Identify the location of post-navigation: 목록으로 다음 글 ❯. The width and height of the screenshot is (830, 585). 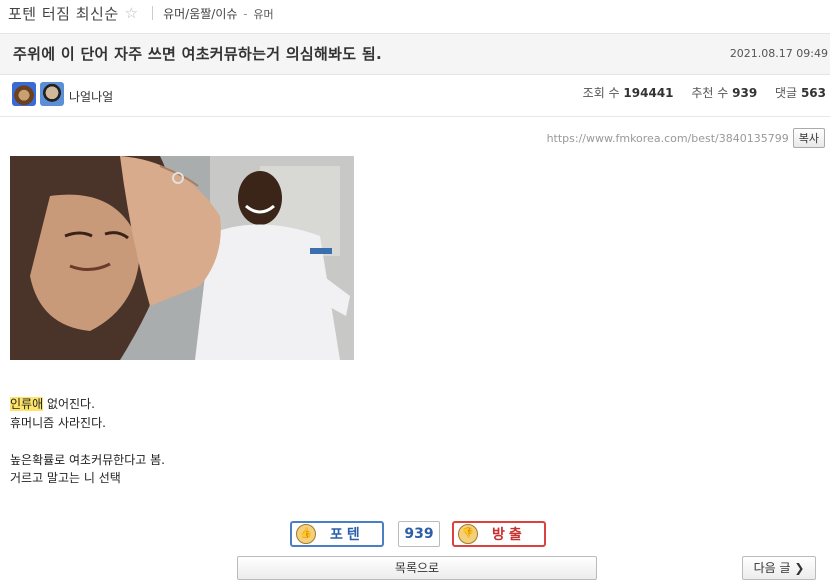
(415, 569).